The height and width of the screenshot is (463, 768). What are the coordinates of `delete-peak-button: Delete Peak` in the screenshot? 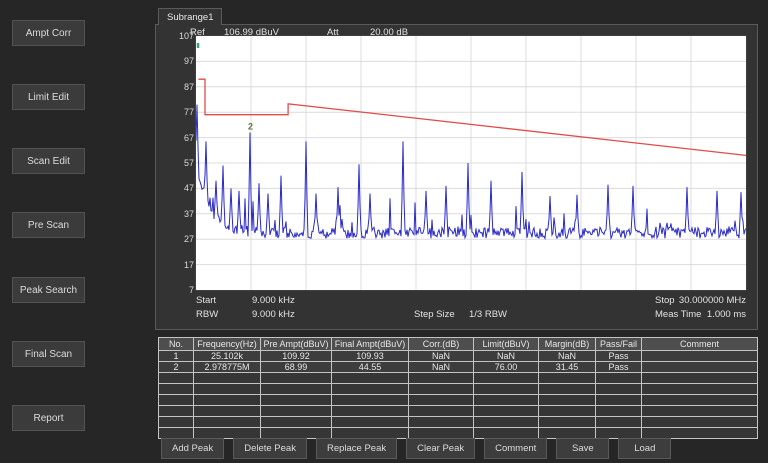 It's located at (270, 448).